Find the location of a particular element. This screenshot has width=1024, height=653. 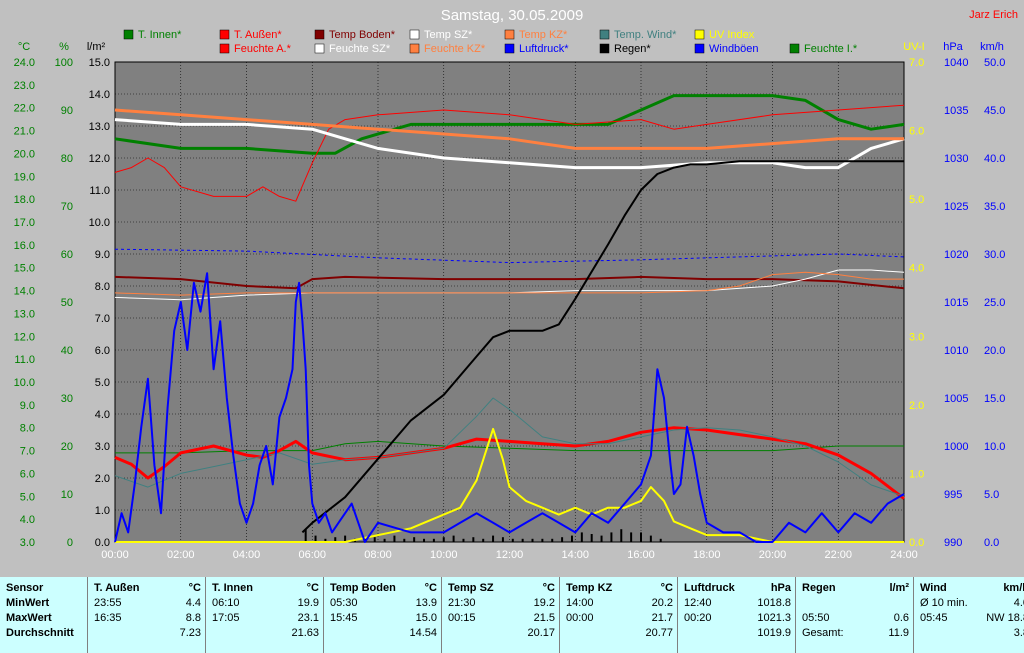

hum-tick-label: 100 is located at coordinates (64, 63).